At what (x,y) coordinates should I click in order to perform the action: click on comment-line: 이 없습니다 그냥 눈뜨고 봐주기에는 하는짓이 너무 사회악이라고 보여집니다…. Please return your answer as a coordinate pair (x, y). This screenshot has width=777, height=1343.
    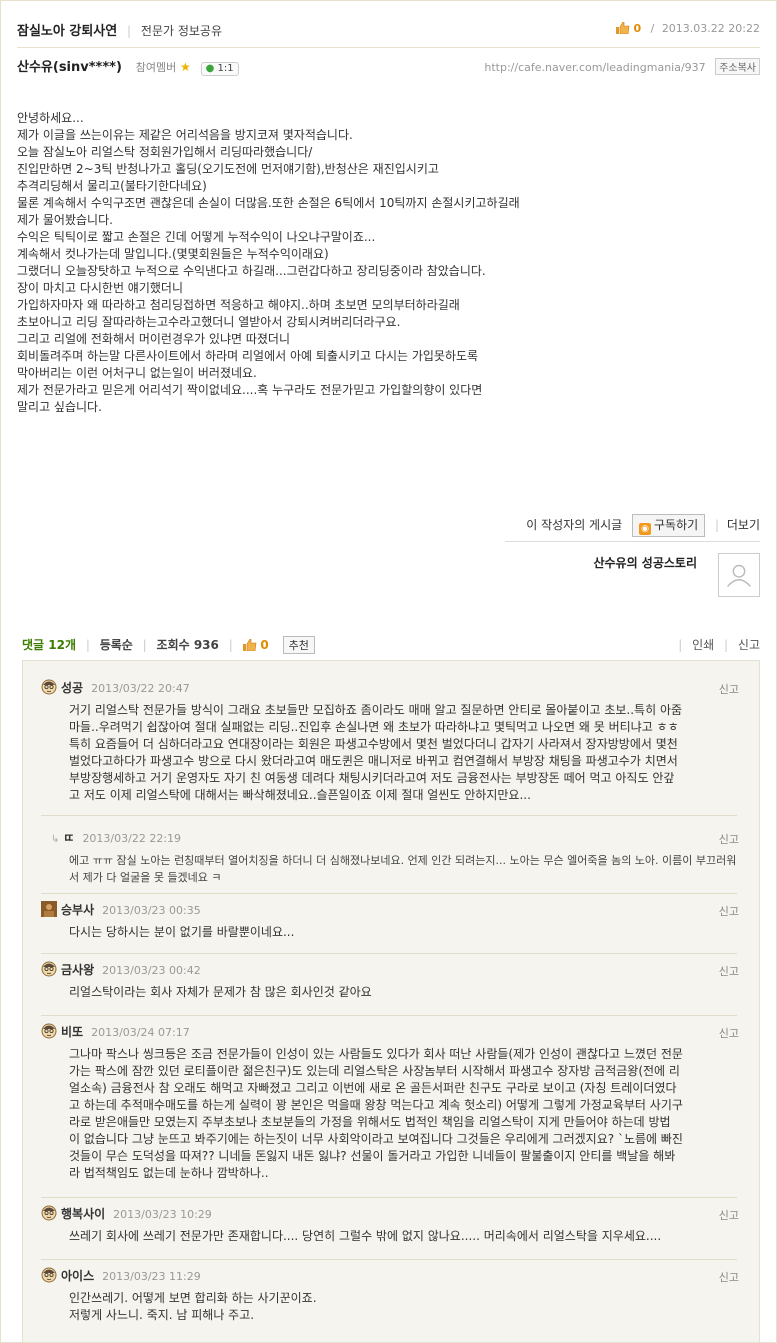
    Looking at the image, I should click on (376, 1139).